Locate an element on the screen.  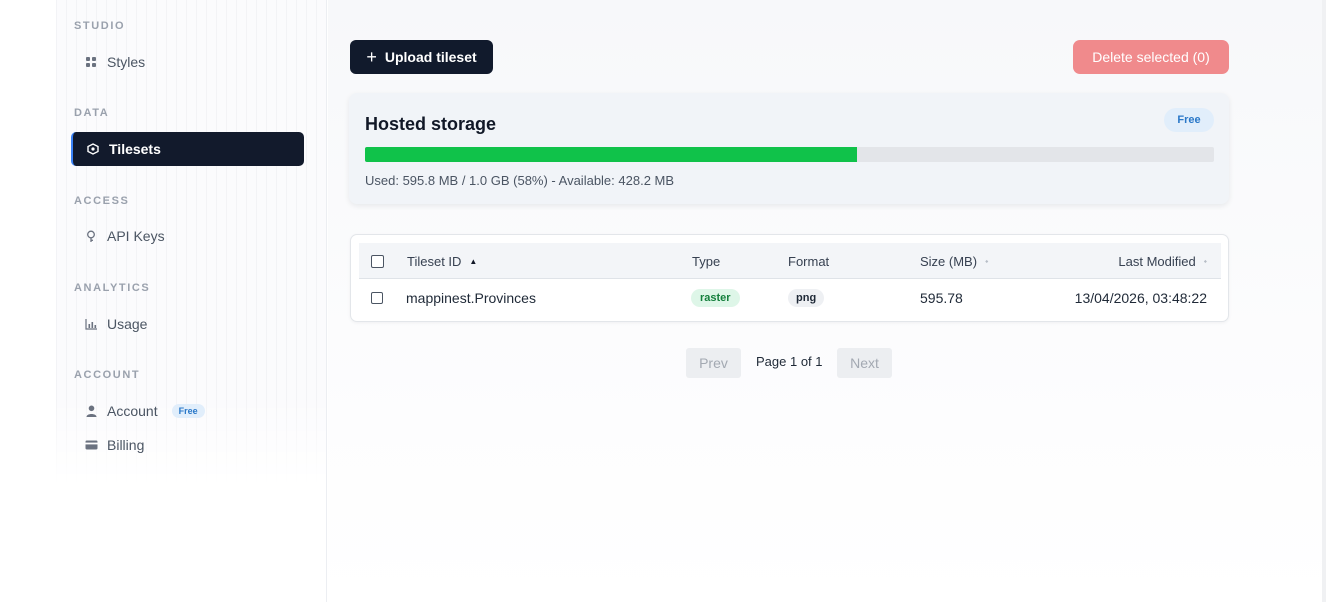
next-page-button: Next is located at coordinates (864, 363).